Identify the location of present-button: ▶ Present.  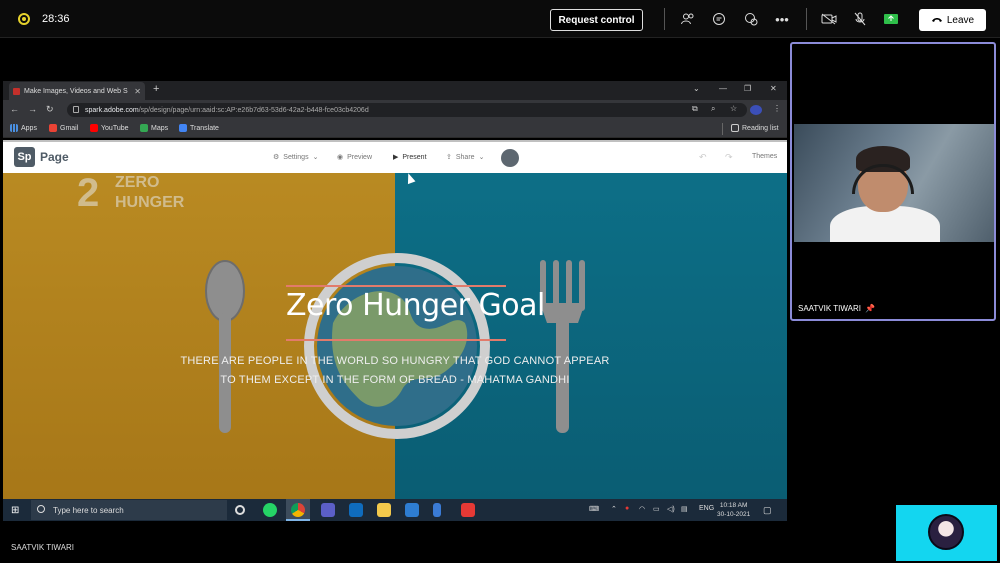
(410, 157).